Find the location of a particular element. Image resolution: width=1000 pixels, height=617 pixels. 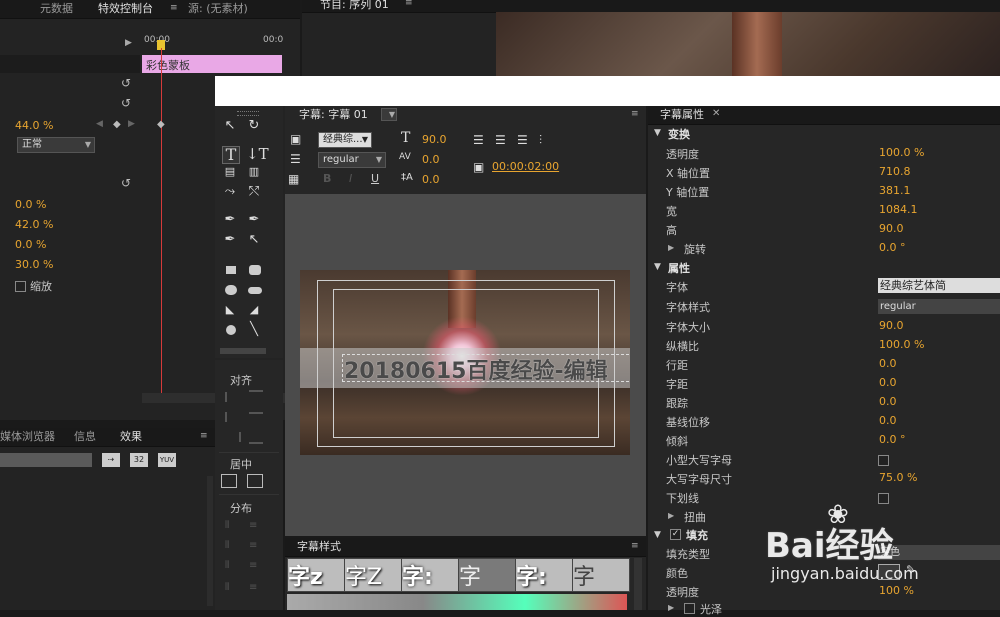

x-position-value: 710.8 is located at coordinates (895, 171).